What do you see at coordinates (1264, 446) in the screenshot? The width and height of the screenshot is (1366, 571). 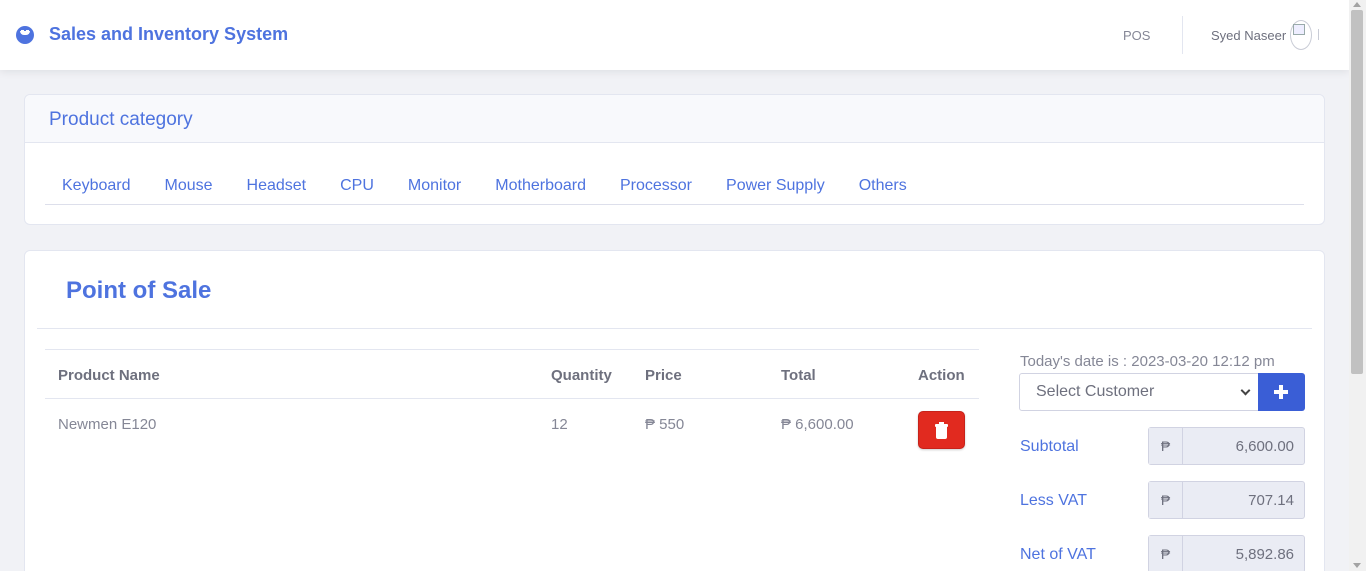 I see `subtotal-value: 6,600.00` at bounding box center [1264, 446].